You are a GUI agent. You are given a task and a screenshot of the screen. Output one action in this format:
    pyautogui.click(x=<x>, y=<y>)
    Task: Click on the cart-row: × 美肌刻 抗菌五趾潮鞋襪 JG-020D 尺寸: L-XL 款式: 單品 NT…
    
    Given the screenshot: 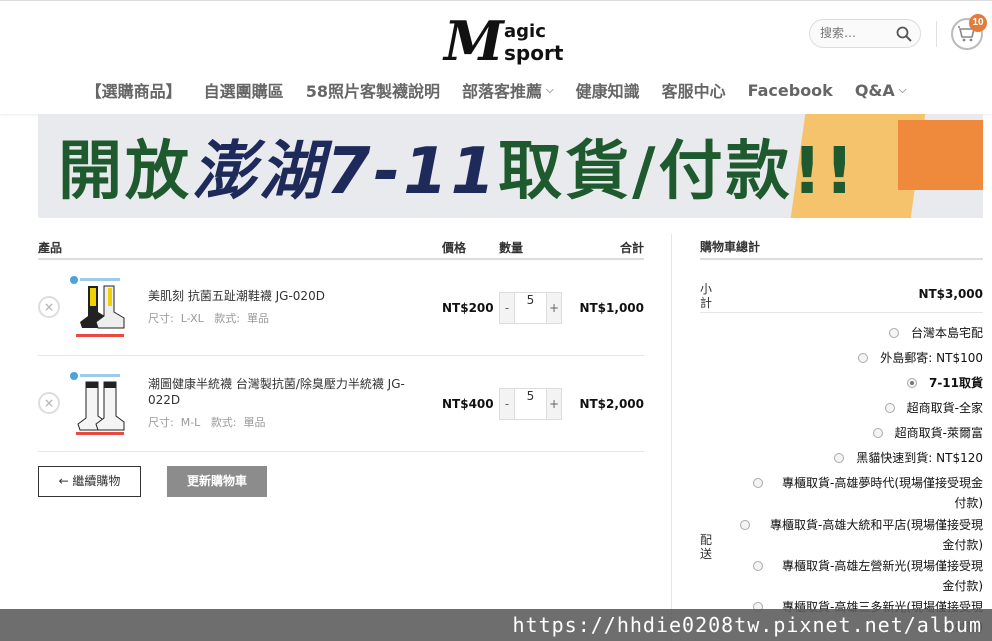 What is the action you would take?
    pyautogui.click(x=341, y=308)
    